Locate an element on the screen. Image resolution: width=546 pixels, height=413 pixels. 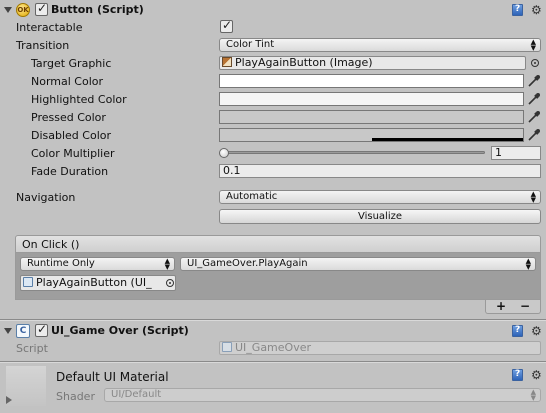
color-multiplier-slider-thumb is located at coordinates (224, 153).